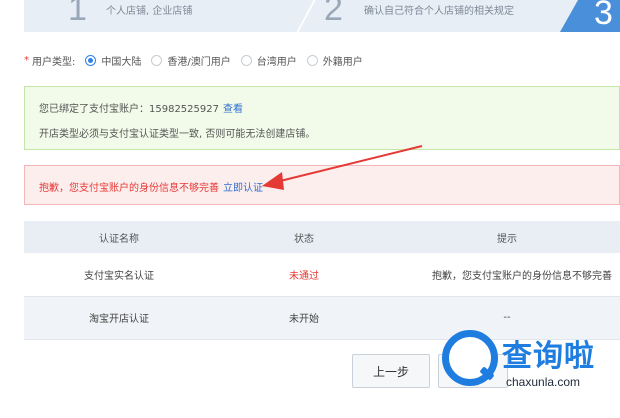 Image resolution: width=620 pixels, height=418 pixels. I want to click on step-progress-bar: 1 个人店铺, 企业店铺 2 确认自己符合个人店铺的相关规定 3, so click(322, 16).